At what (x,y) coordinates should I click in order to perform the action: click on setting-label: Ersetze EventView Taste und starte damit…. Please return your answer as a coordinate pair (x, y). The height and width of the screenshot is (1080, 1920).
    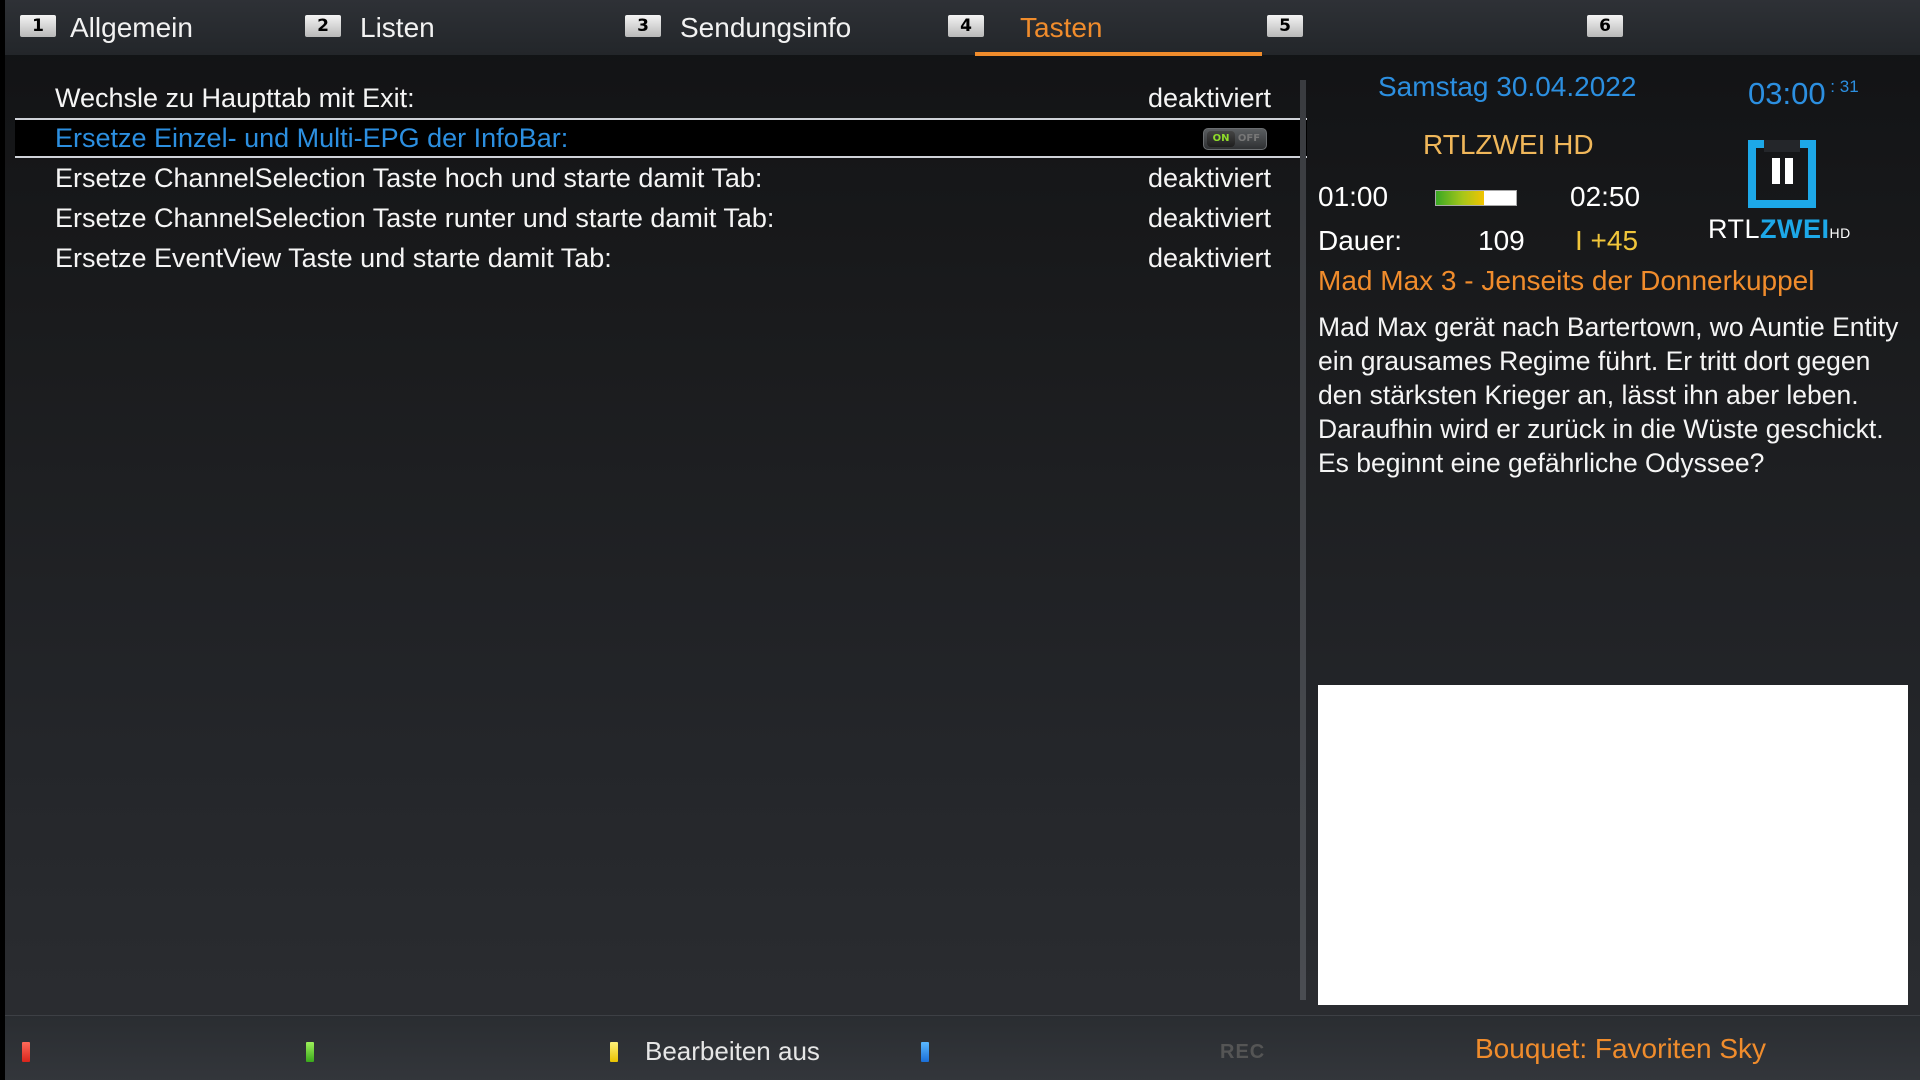
    Looking at the image, I should click on (333, 258).